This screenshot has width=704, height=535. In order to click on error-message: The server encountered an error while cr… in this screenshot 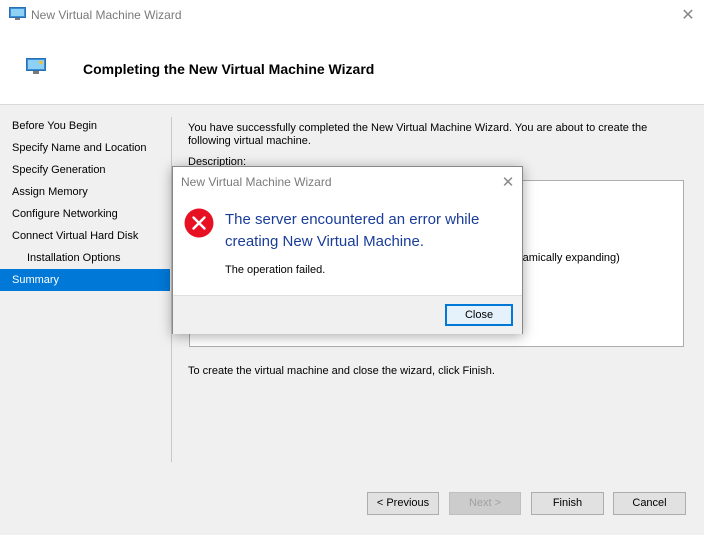, I will do `click(352, 230)`.